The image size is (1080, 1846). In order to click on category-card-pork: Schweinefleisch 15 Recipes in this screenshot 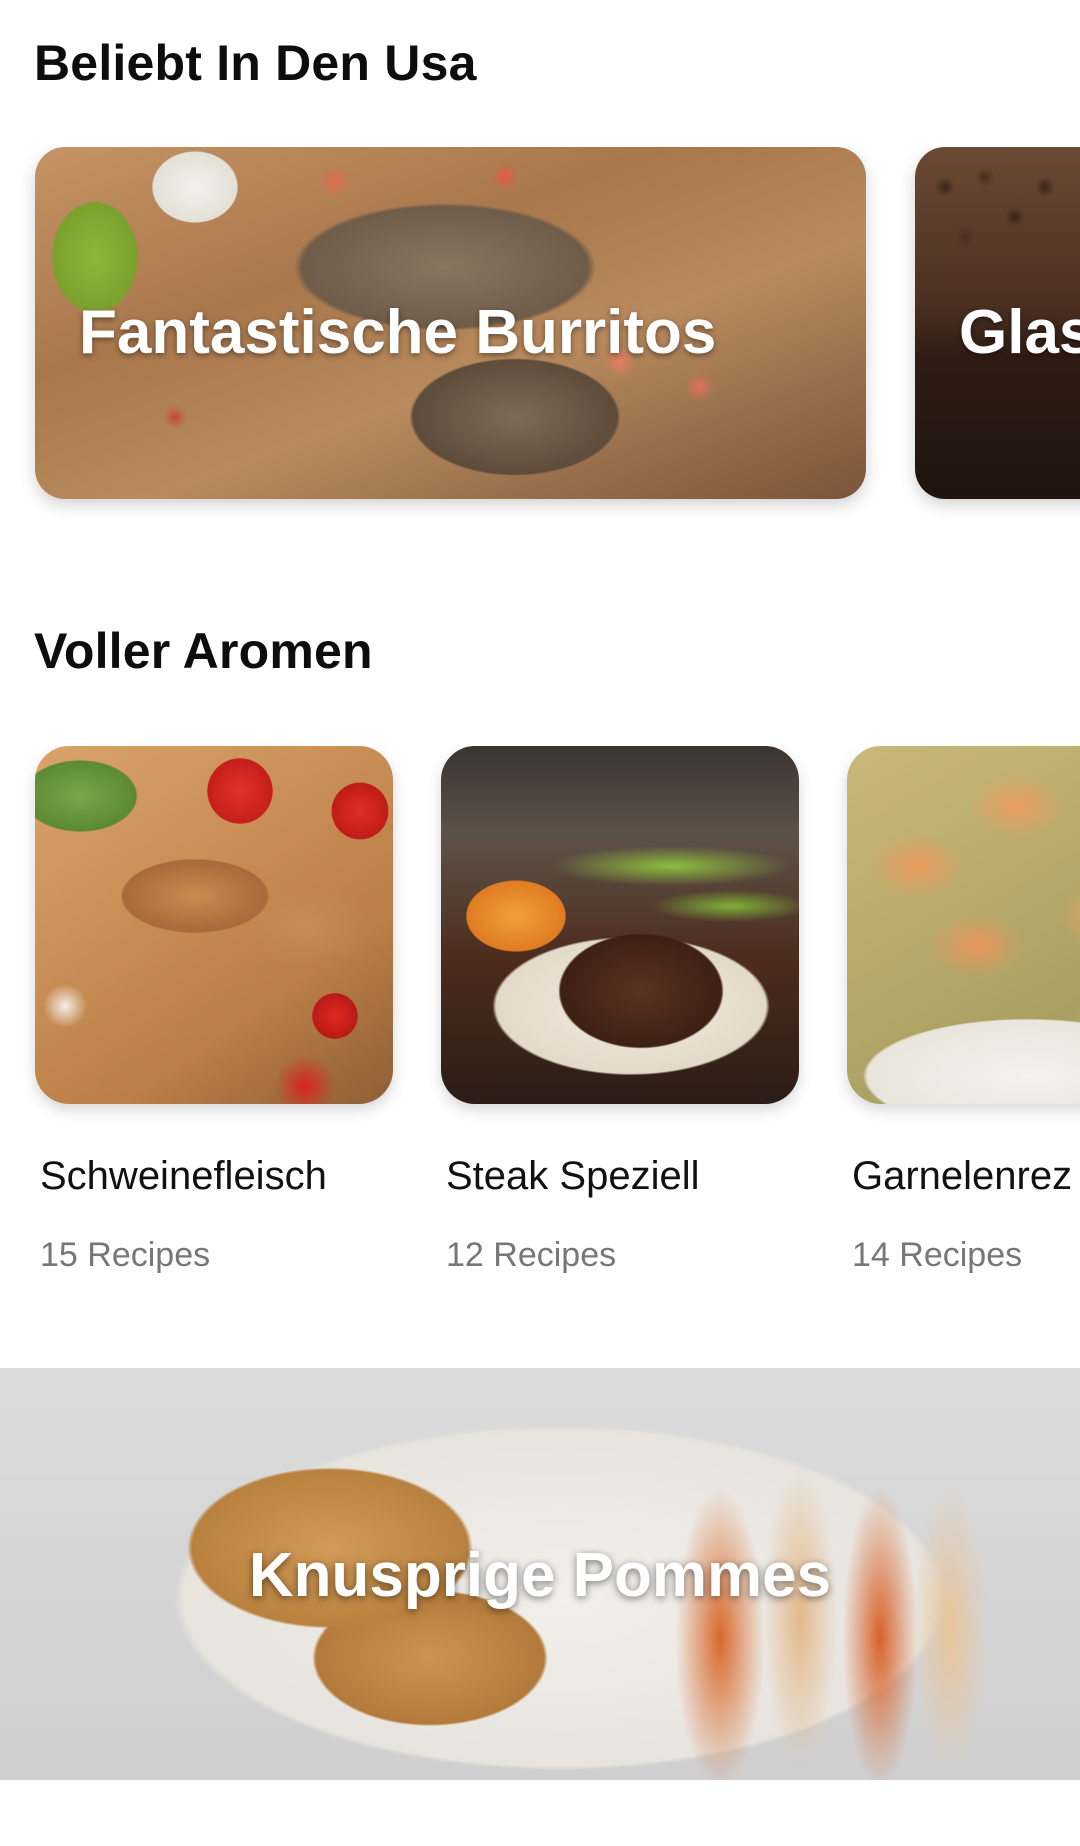, I will do `click(214, 1010)`.